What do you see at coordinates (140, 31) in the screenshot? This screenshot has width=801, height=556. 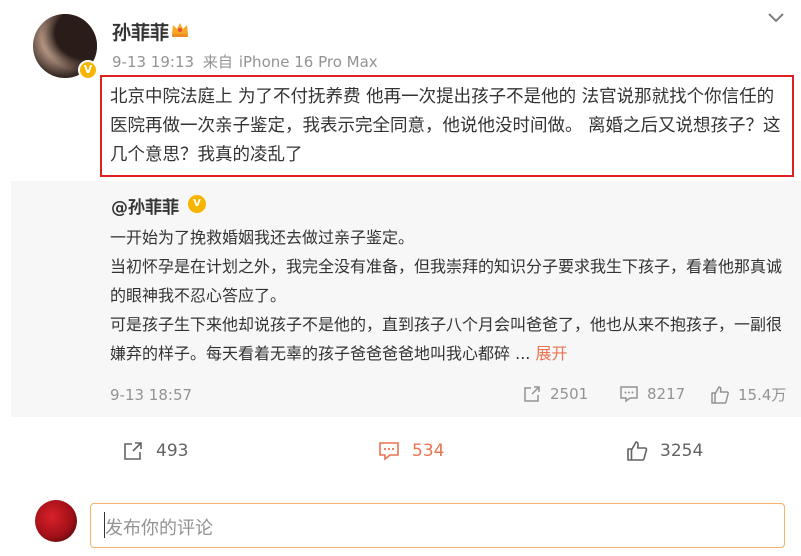 I see `author-name: 孙菲菲` at bounding box center [140, 31].